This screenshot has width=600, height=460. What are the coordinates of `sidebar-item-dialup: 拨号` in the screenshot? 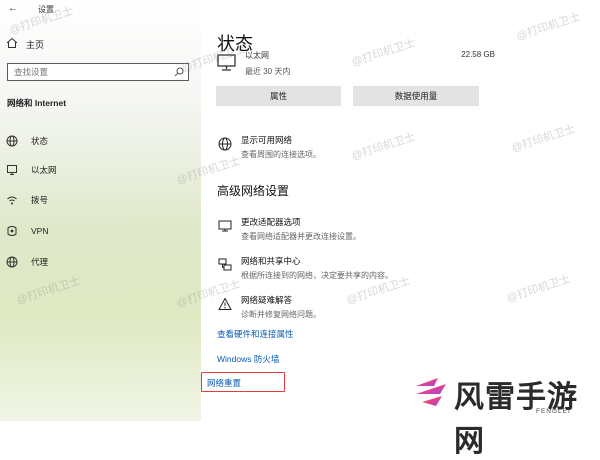 It's located at (26, 200).